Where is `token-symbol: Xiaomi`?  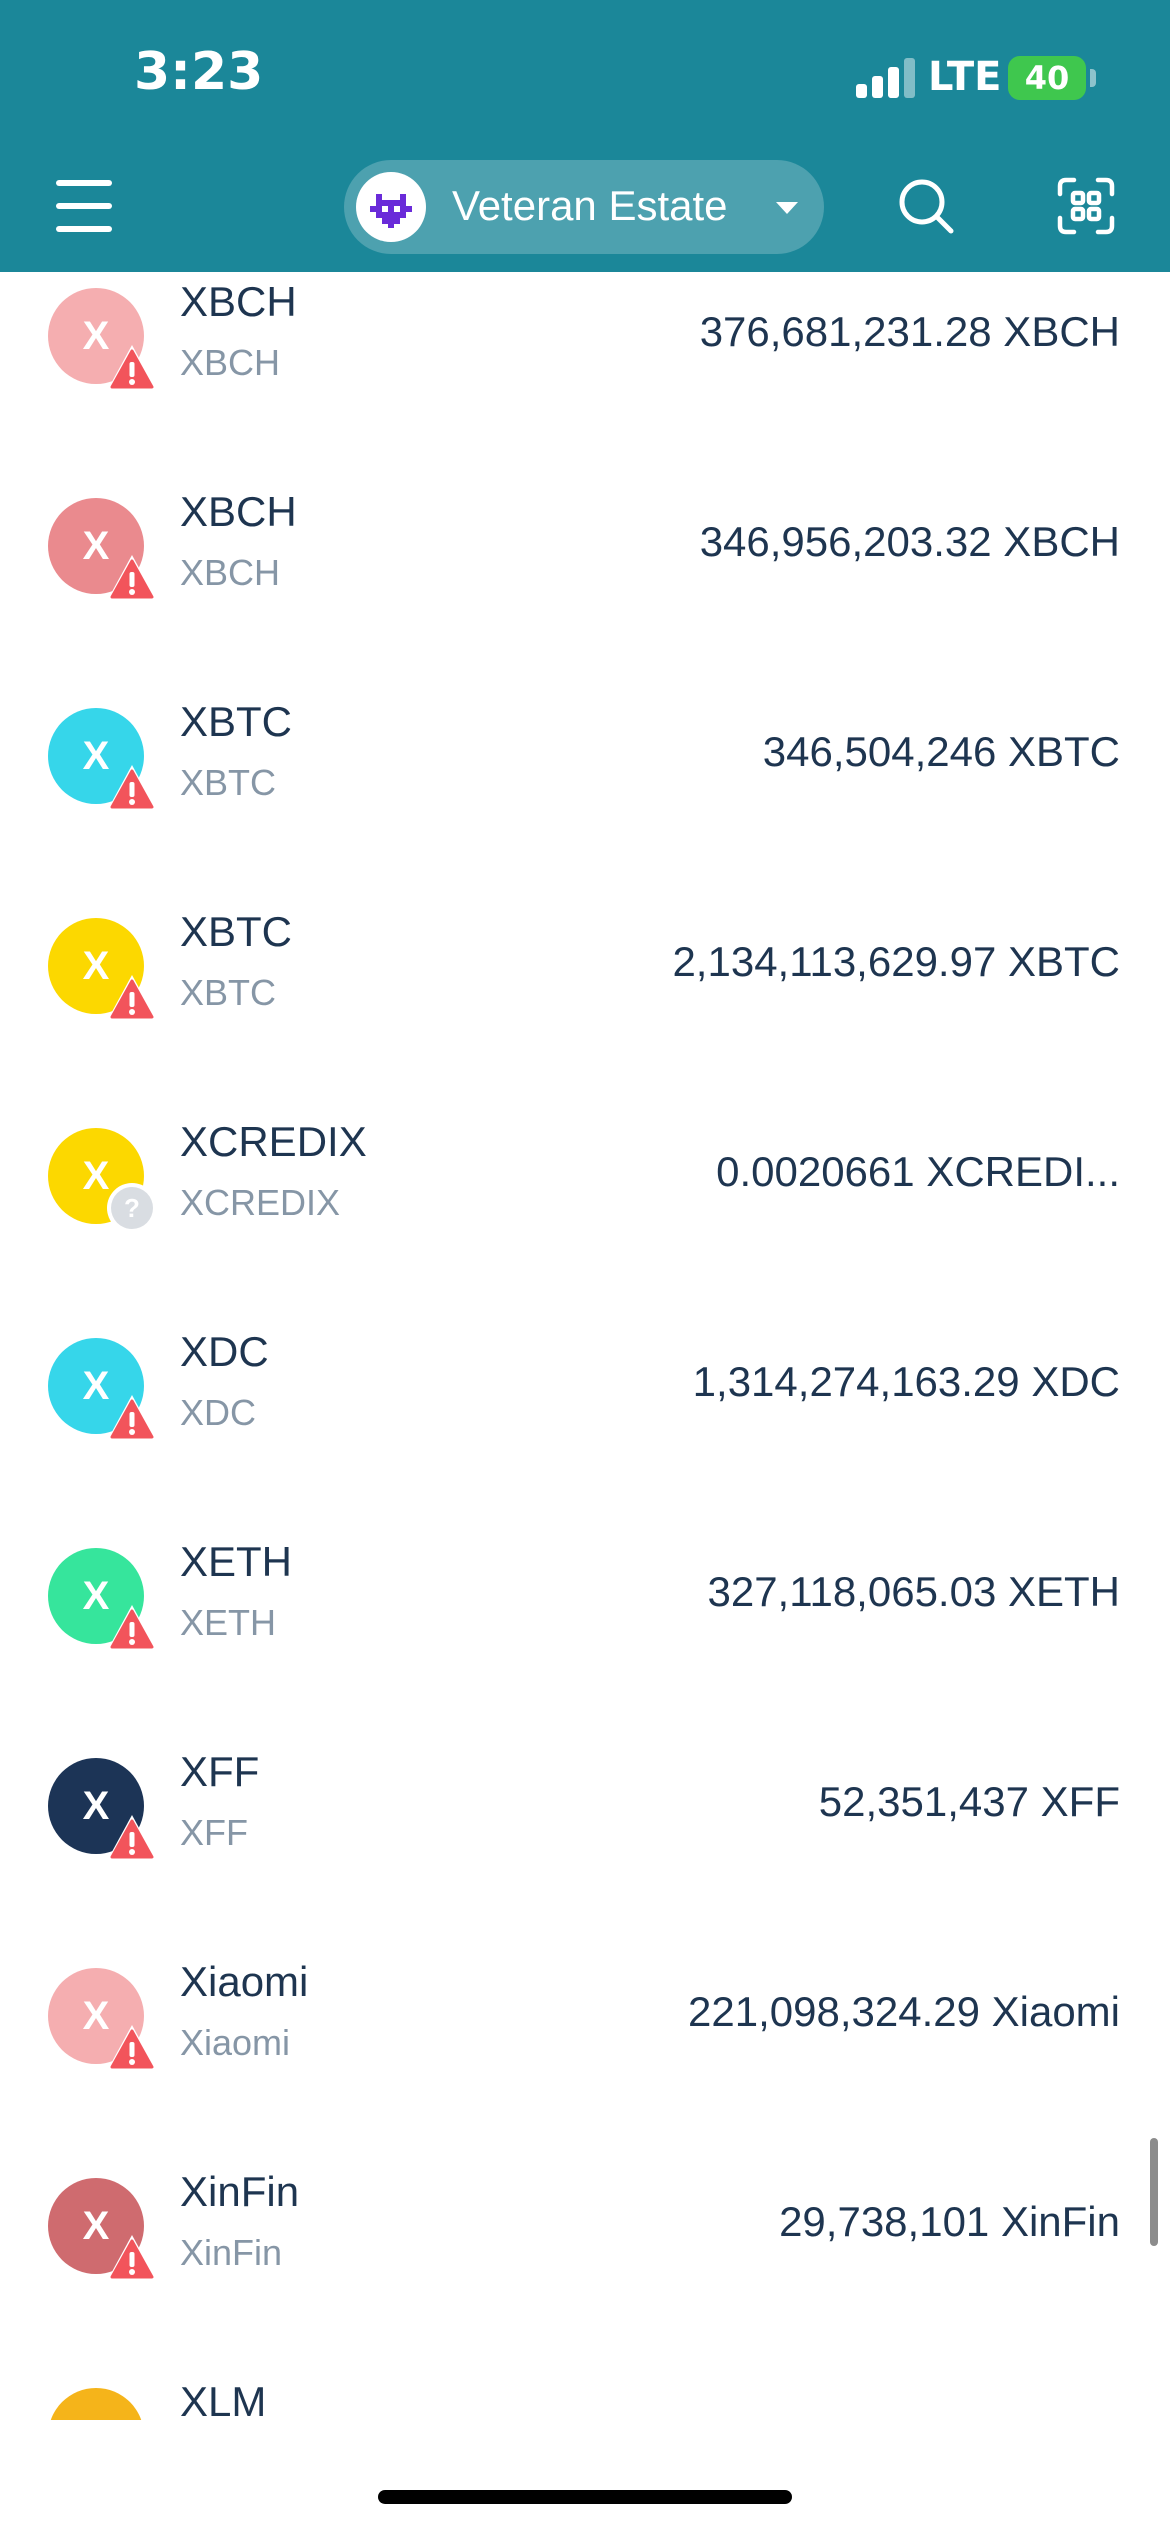 token-symbol: Xiaomi is located at coordinates (235, 2042).